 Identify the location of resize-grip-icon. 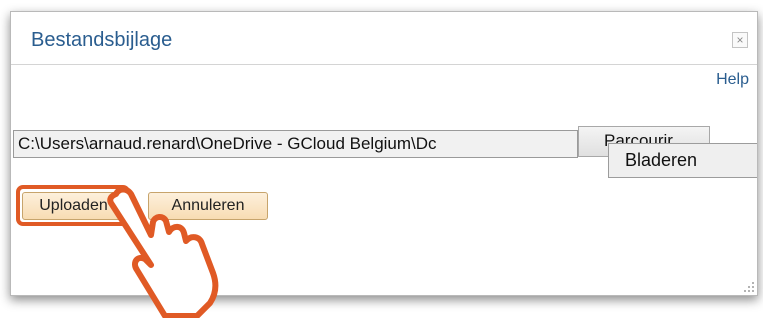
(749, 287).